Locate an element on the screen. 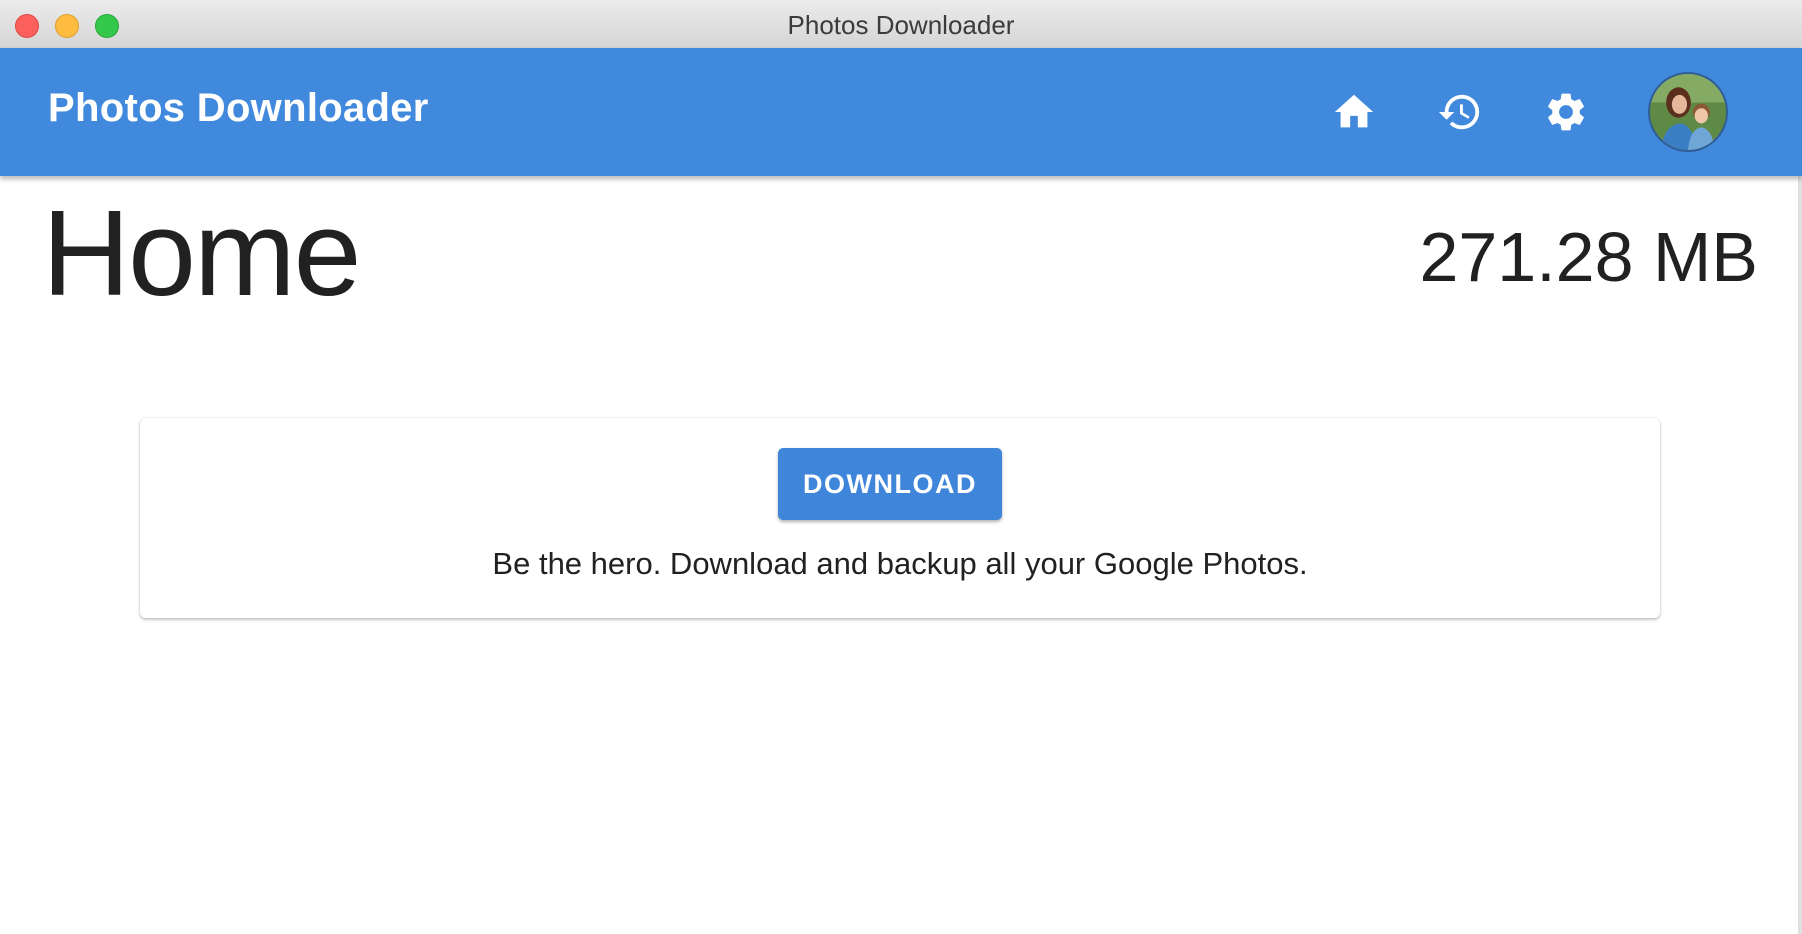 Image resolution: width=1802 pixels, height=934 pixels. download-button: DOWNLOAD is located at coordinates (890, 484).